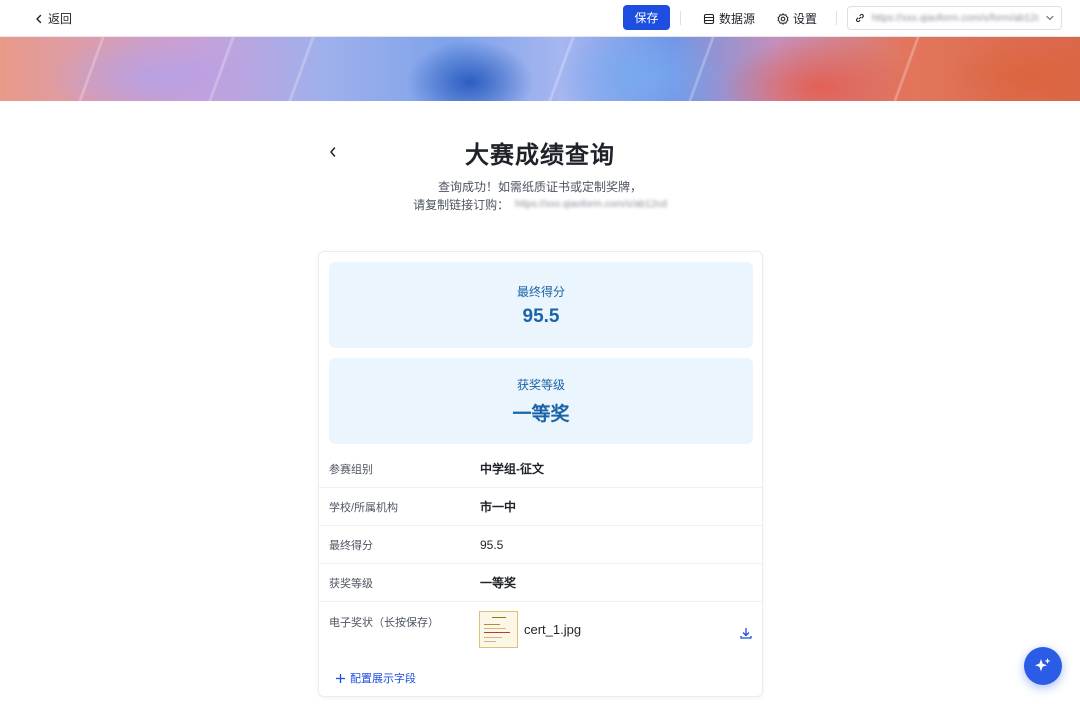  I want to click on final-score-value: 95.5, so click(541, 316).